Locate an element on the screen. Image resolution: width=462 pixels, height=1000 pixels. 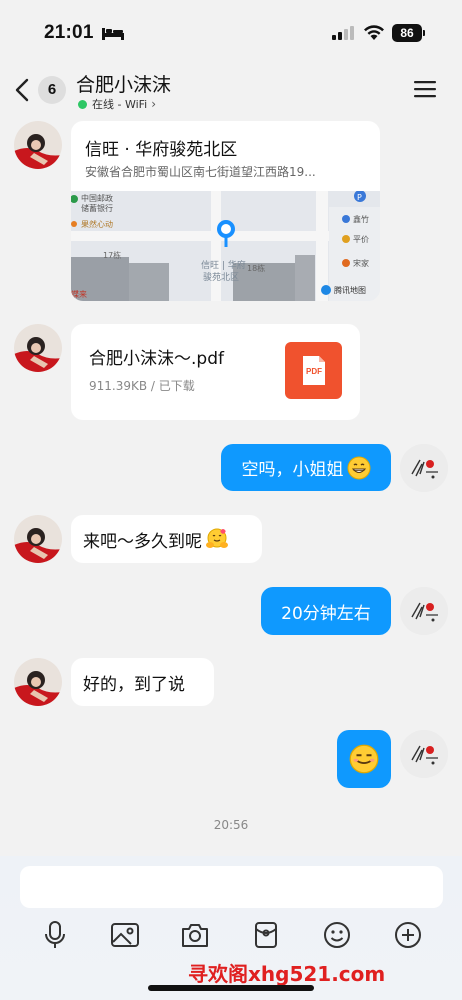
map-label: 中国邮政 is located at coordinates (97, 198).